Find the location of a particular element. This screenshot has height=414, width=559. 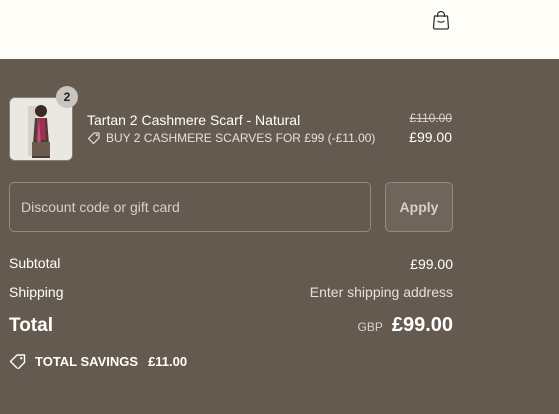

total-amount: £99.00 is located at coordinates (422, 325).